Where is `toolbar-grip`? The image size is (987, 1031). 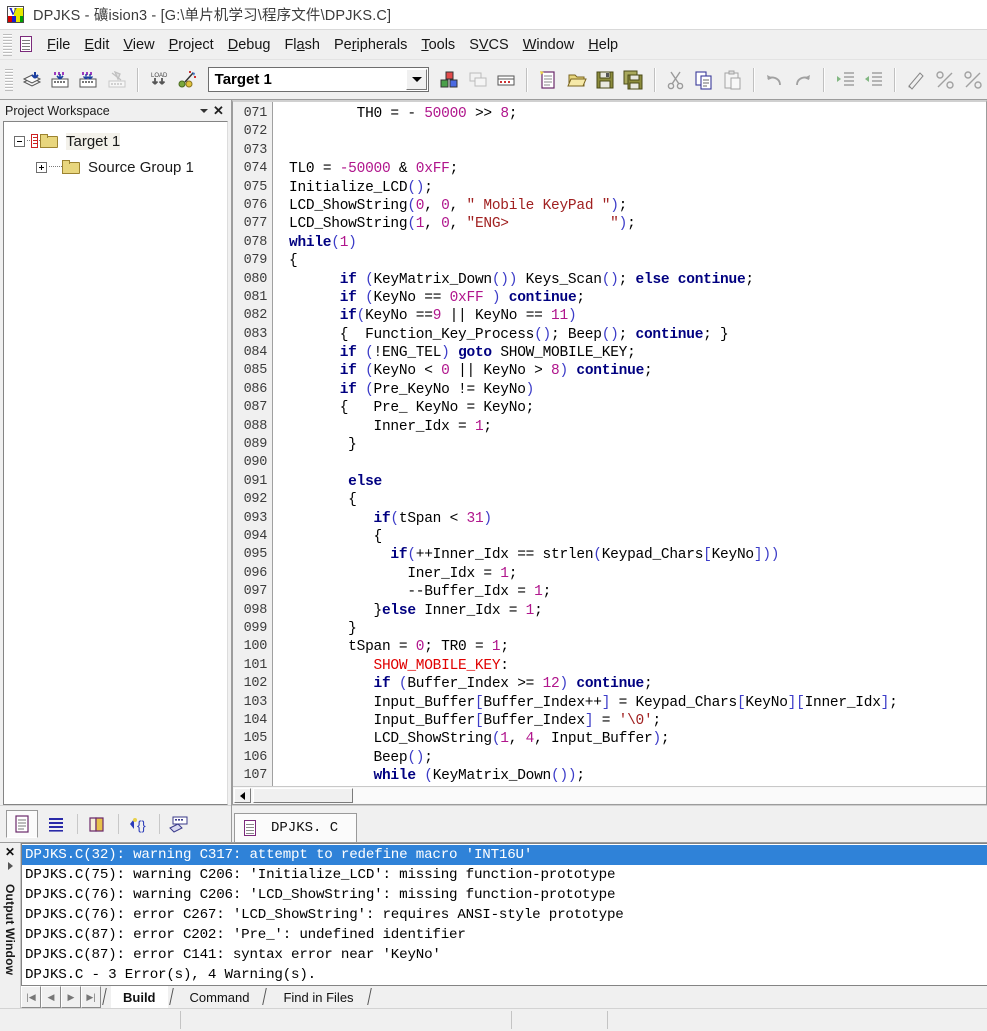 toolbar-grip is located at coordinates (9, 79).